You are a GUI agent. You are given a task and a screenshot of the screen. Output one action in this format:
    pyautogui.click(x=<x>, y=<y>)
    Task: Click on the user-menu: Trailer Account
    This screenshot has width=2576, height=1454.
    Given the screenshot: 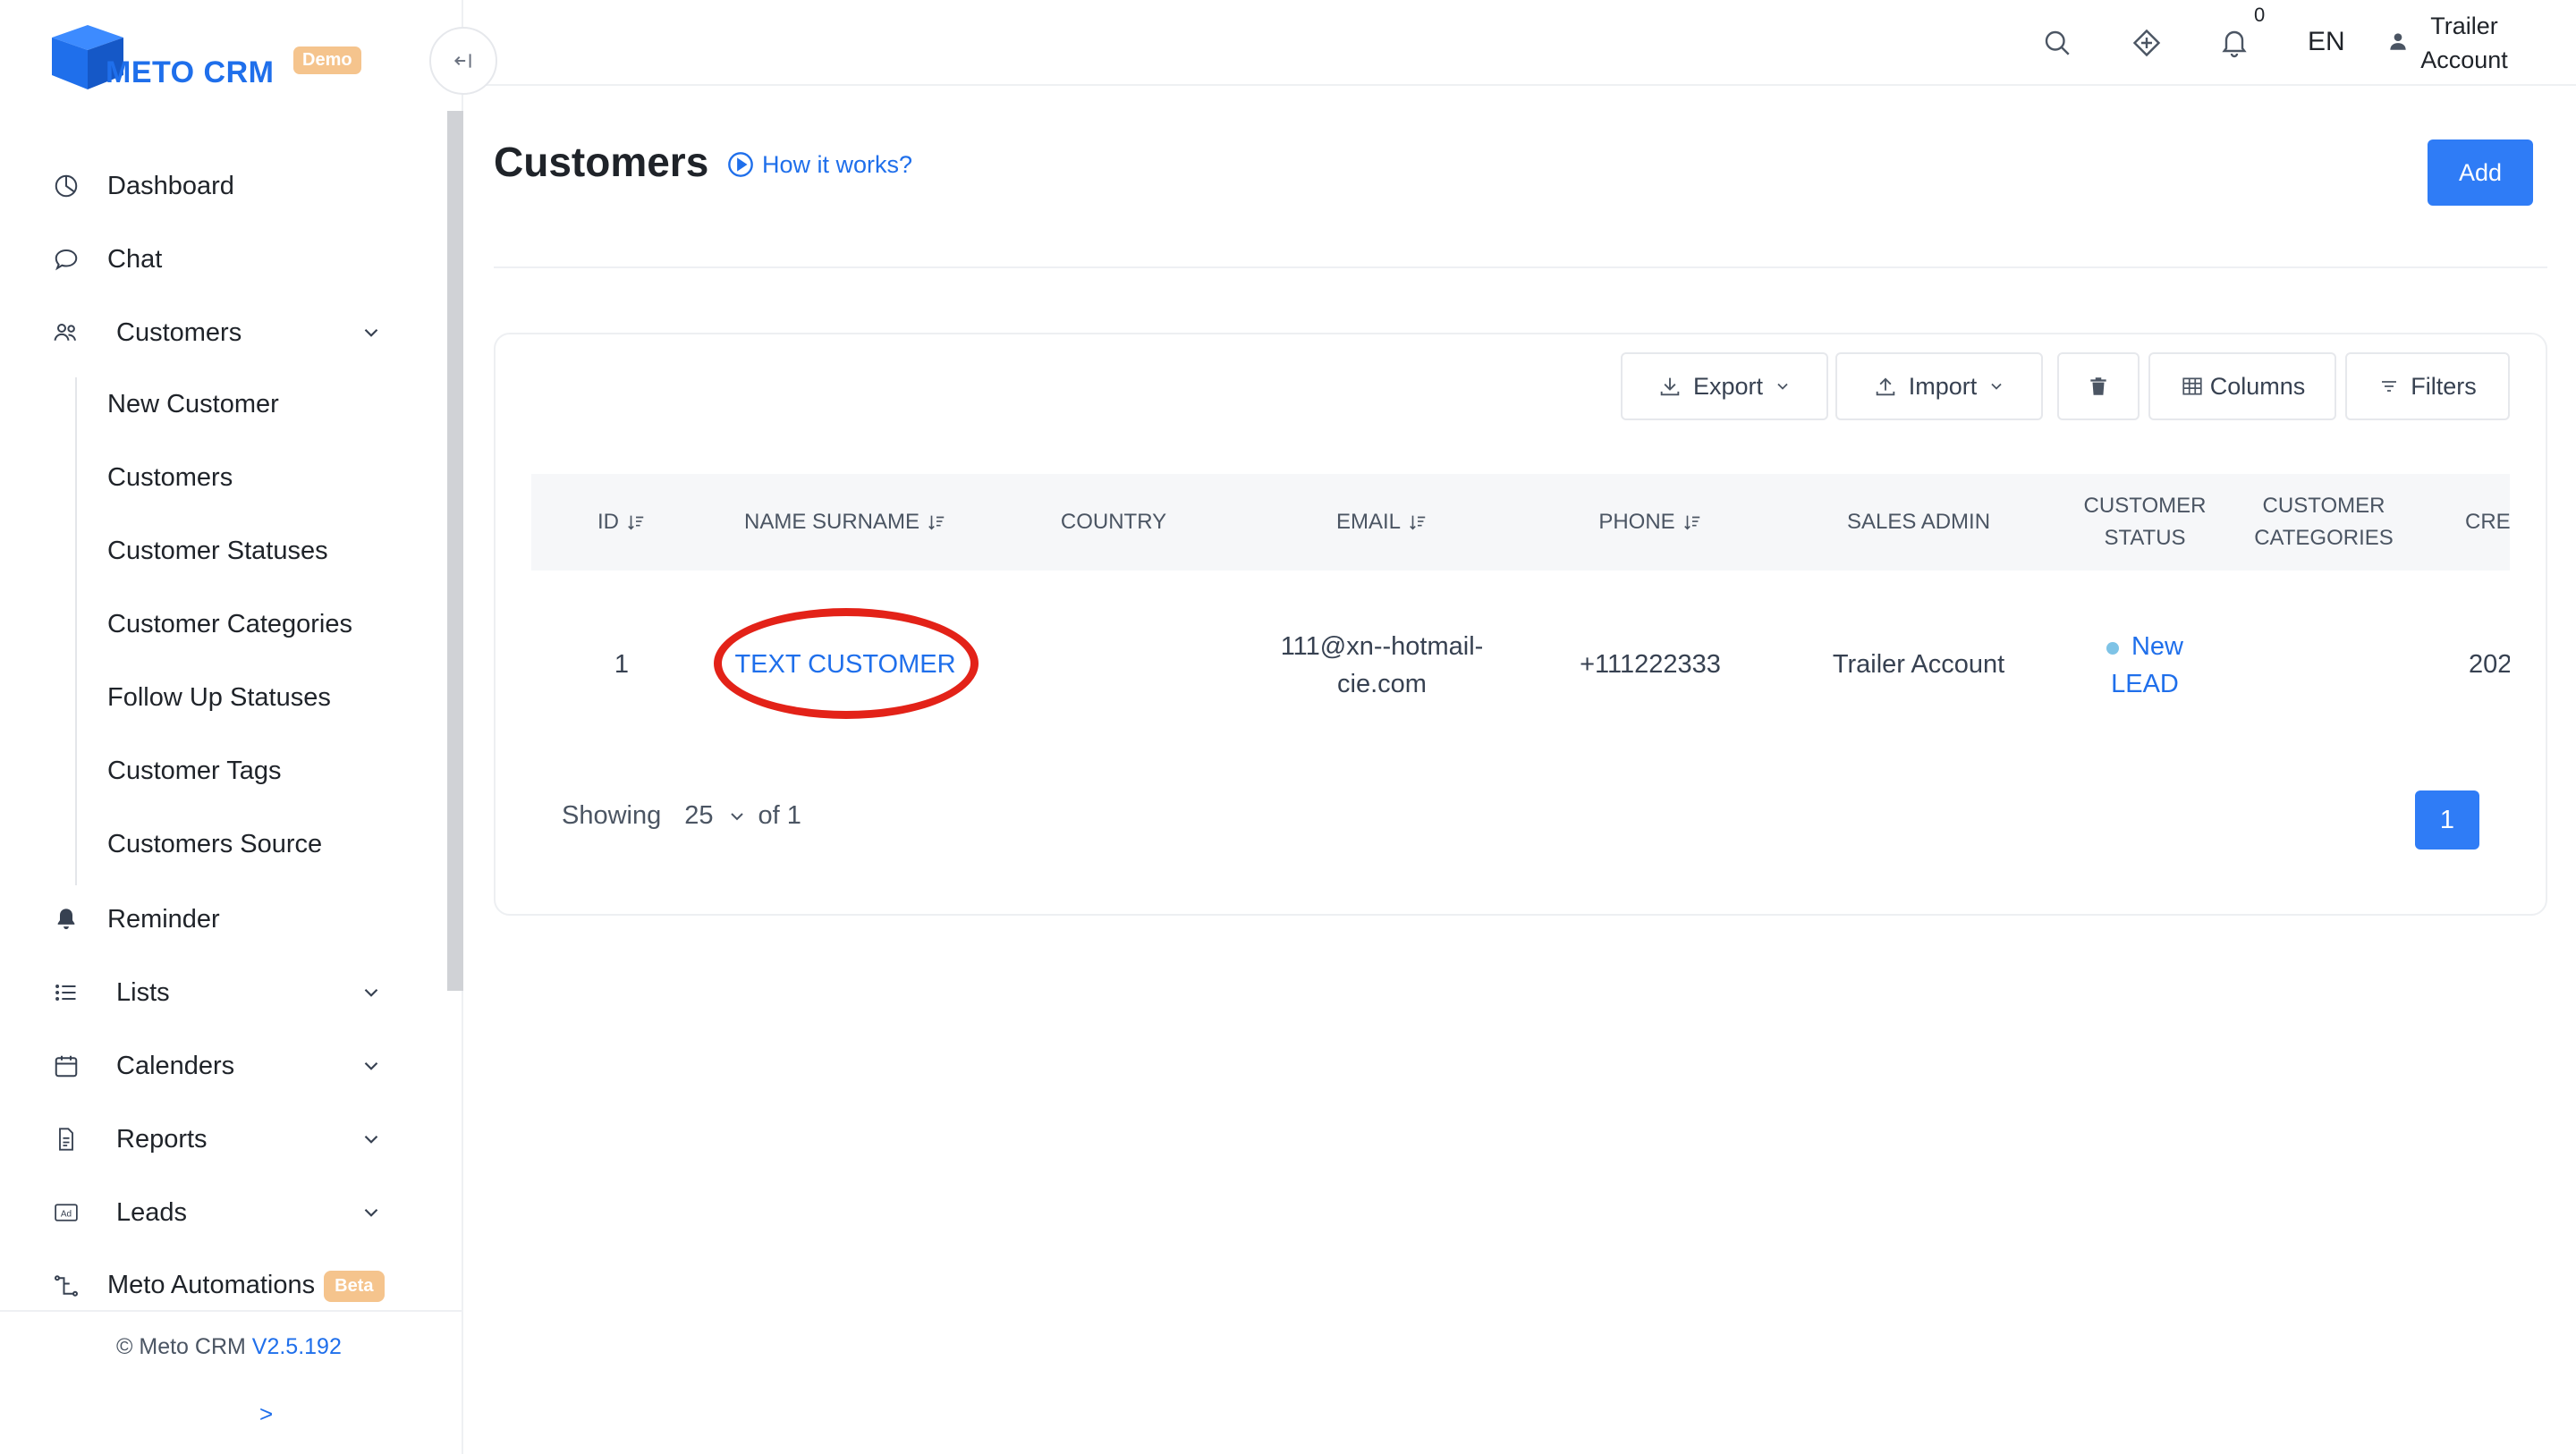 What is the action you would take?
    pyautogui.click(x=2464, y=43)
    